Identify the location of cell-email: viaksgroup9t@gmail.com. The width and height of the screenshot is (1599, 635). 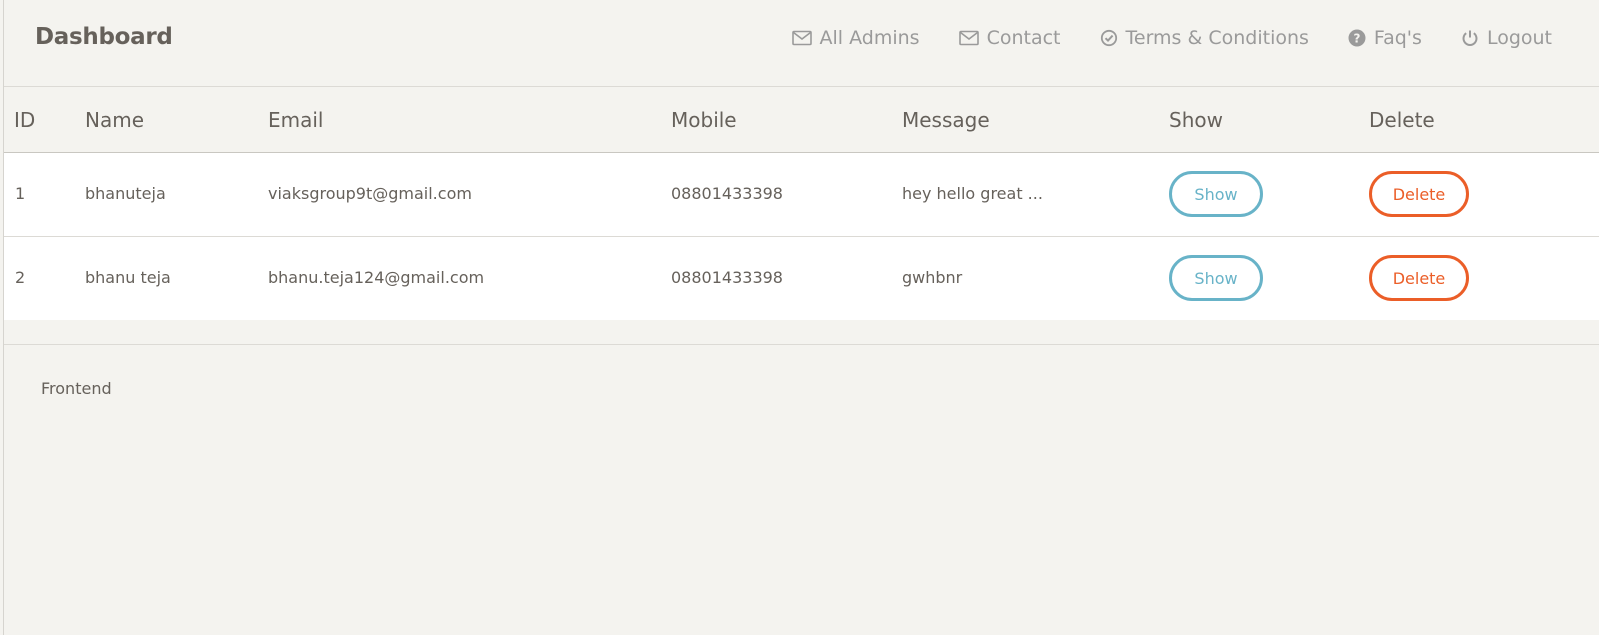
(370, 193).